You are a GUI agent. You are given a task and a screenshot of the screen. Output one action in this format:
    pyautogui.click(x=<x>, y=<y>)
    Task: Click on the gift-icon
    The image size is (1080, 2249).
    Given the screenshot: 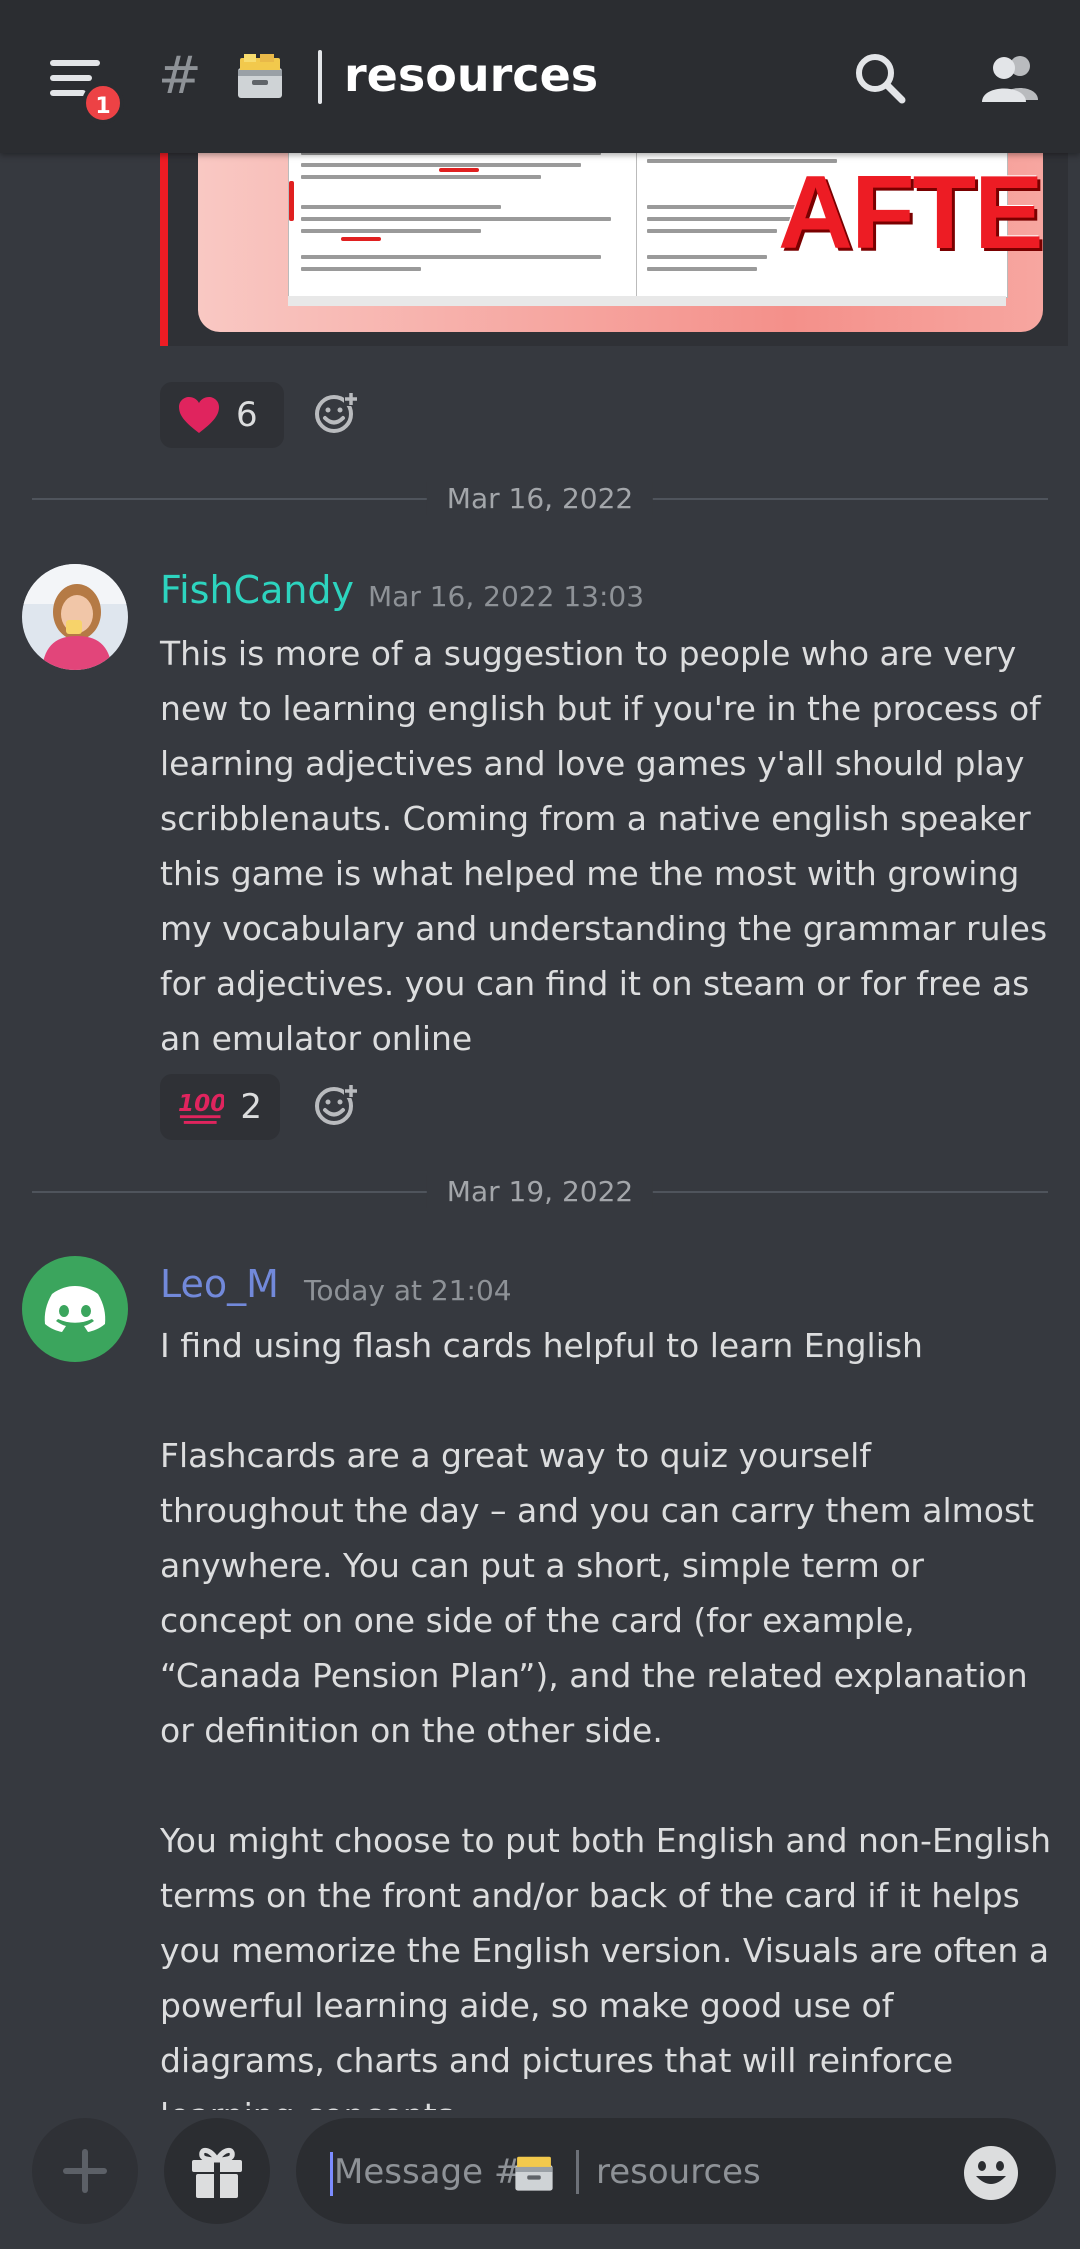 What is the action you would take?
    pyautogui.click(x=217, y=2173)
    